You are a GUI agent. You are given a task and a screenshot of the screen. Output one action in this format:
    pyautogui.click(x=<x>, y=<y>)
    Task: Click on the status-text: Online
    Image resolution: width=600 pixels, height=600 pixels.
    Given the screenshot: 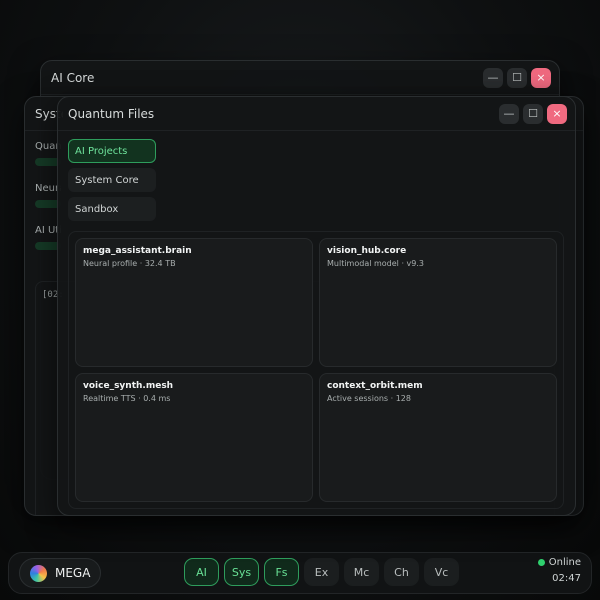 What is the action you would take?
    pyautogui.click(x=564, y=562)
    